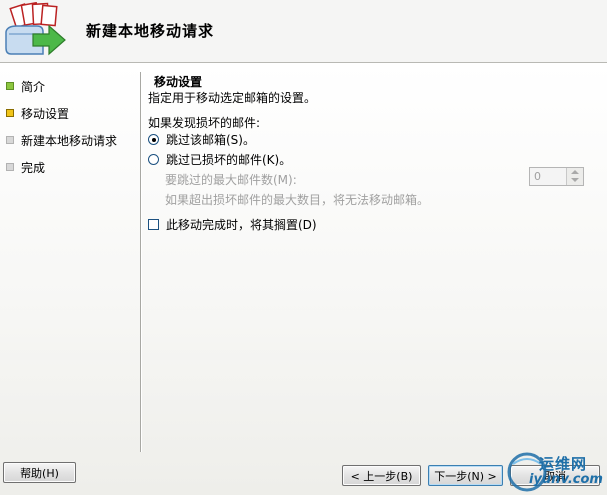 The height and width of the screenshot is (495, 607). What do you see at coordinates (150, 31) in the screenshot?
I see `wizard-title: 新建本地移动请求` at bounding box center [150, 31].